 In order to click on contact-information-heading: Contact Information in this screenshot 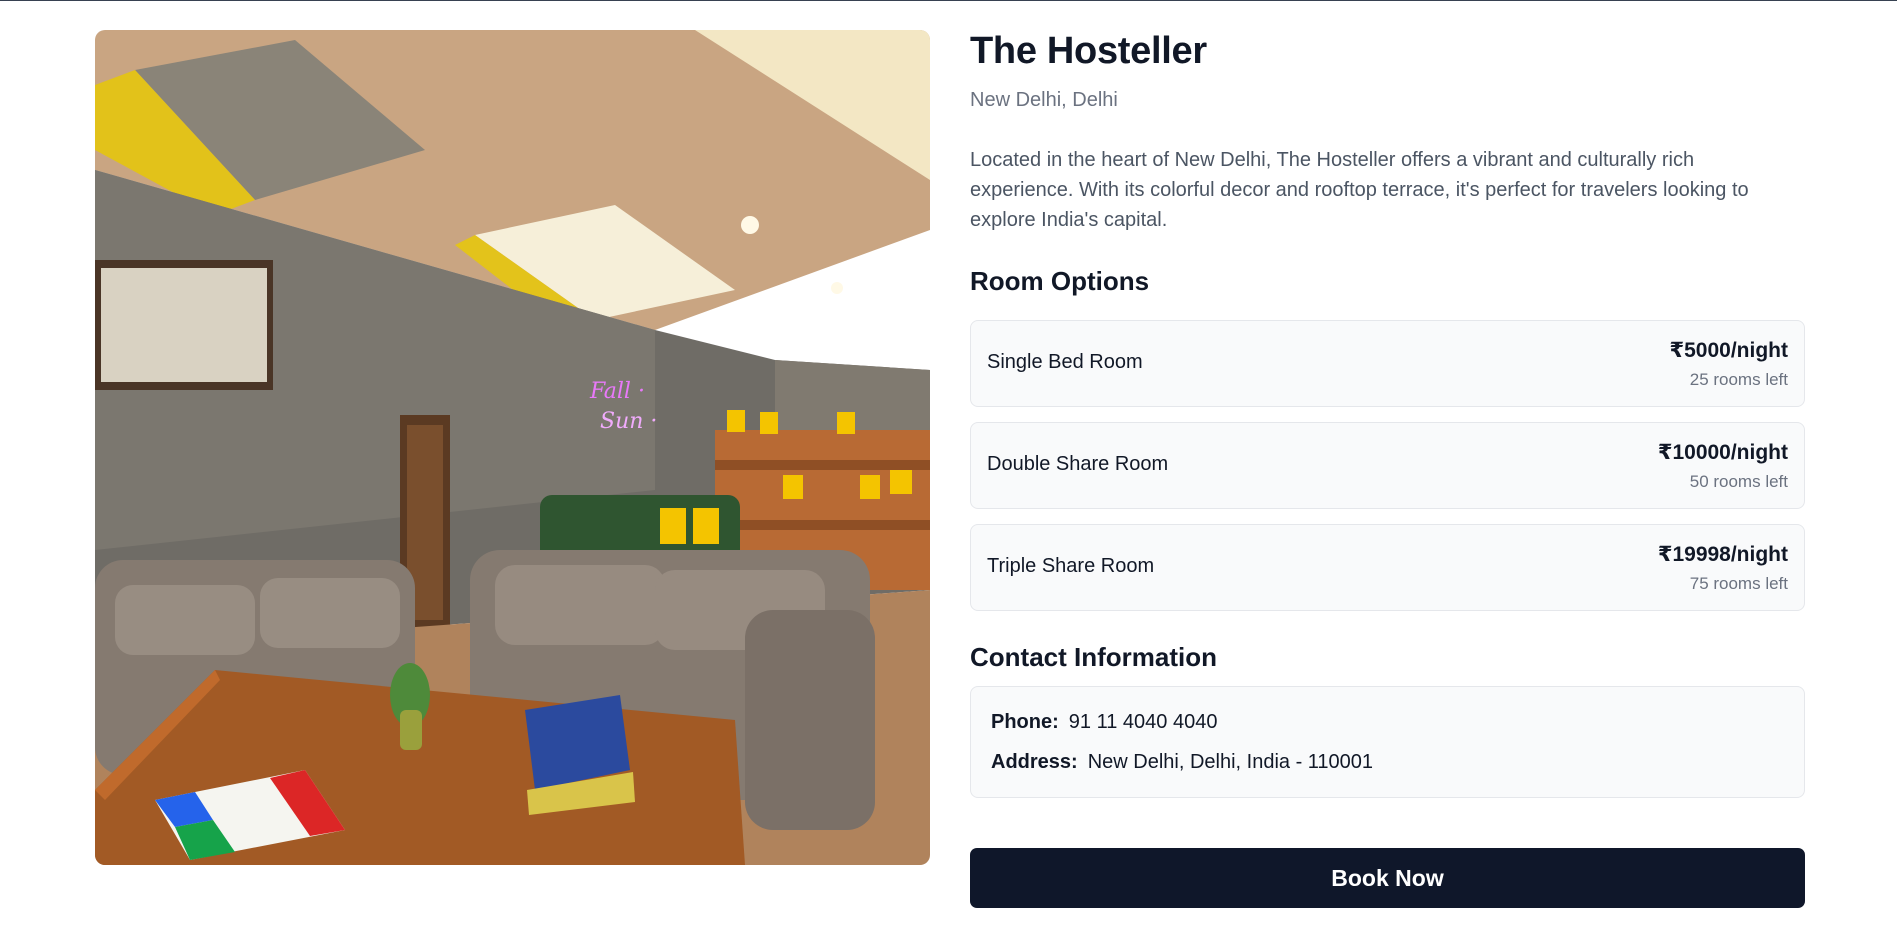, I will do `click(1093, 657)`.